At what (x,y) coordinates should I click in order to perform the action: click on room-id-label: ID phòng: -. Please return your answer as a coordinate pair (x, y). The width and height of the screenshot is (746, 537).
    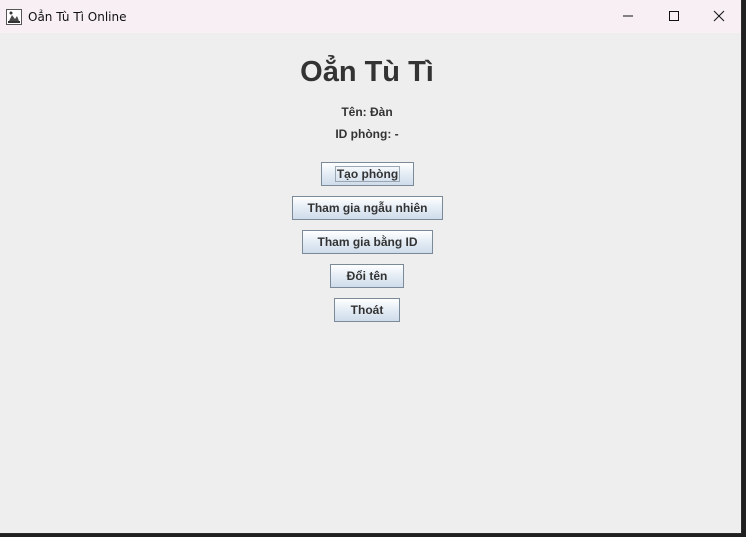
    Looking at the image, I should click on (367, 134).